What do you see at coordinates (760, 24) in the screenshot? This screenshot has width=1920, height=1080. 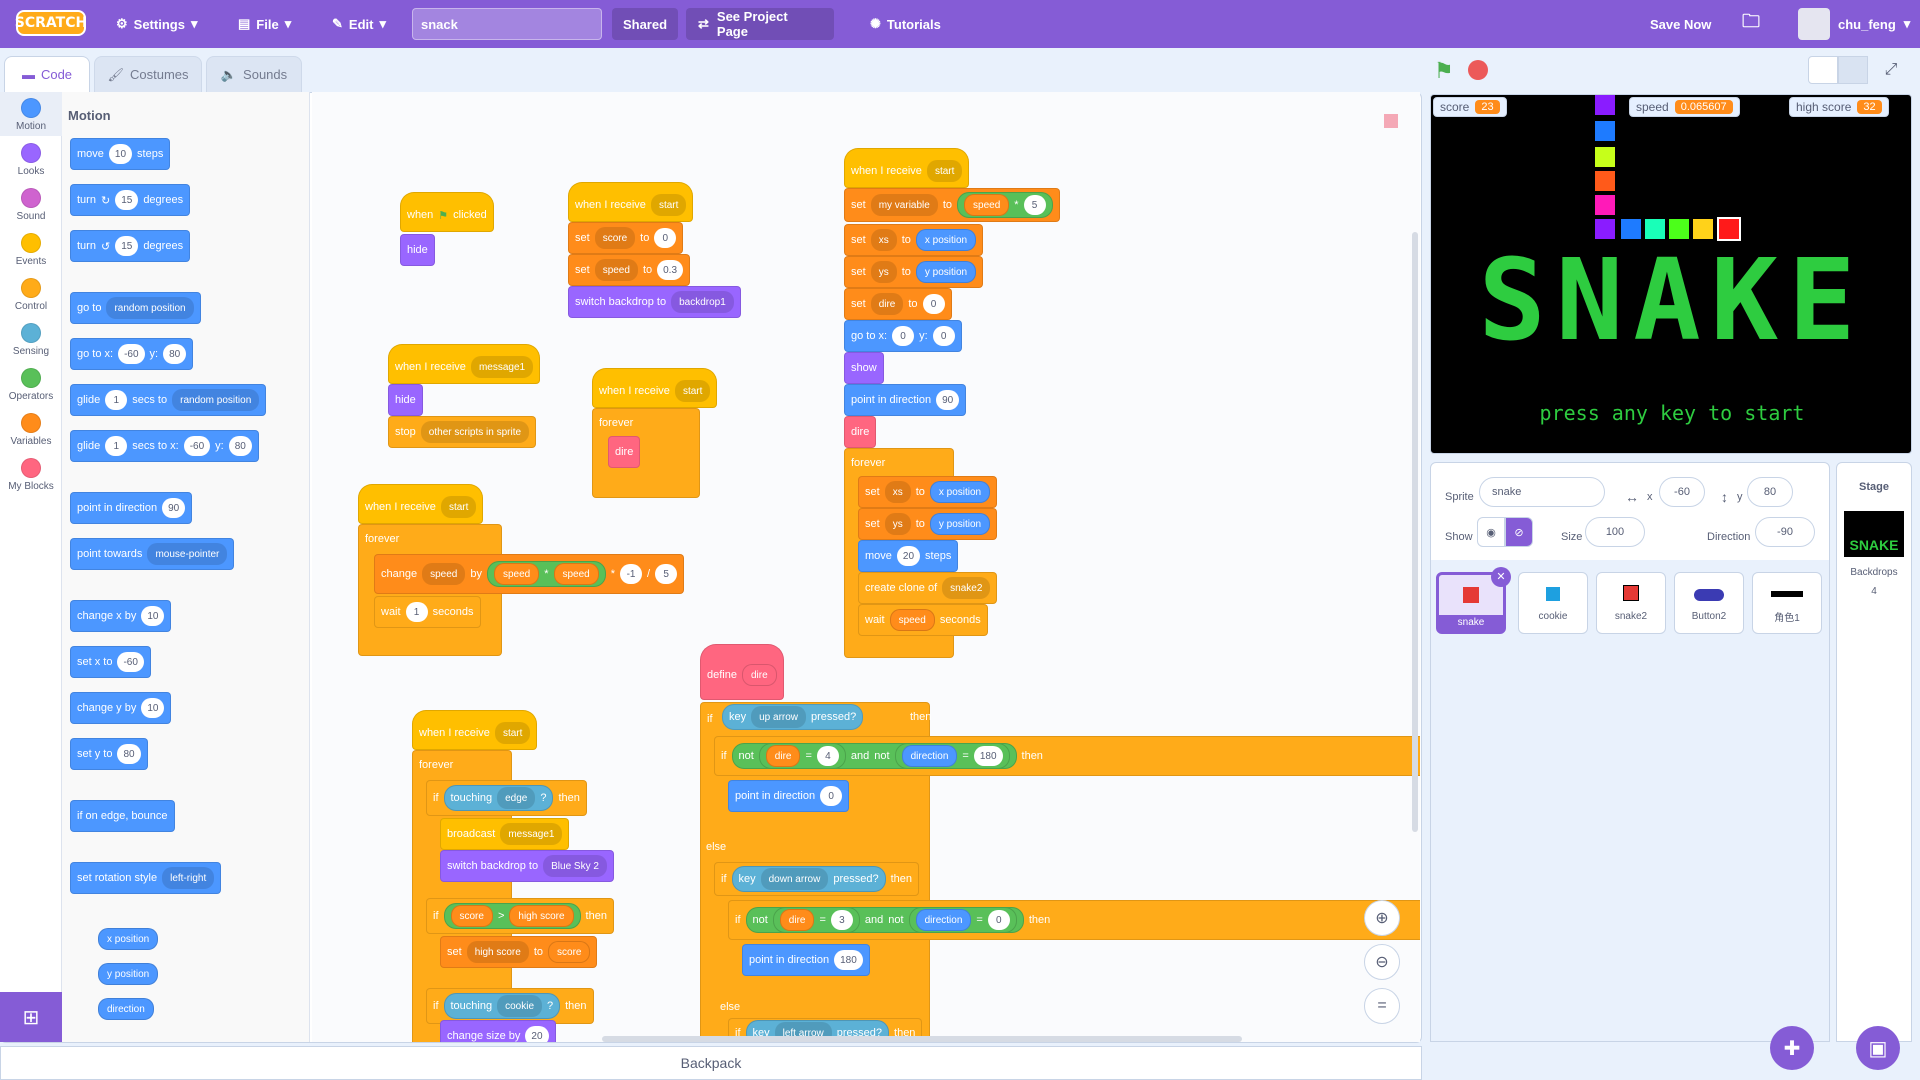 I see `see-project-page-button: ⇄ See Project Page` at bounding box center [760, 24].